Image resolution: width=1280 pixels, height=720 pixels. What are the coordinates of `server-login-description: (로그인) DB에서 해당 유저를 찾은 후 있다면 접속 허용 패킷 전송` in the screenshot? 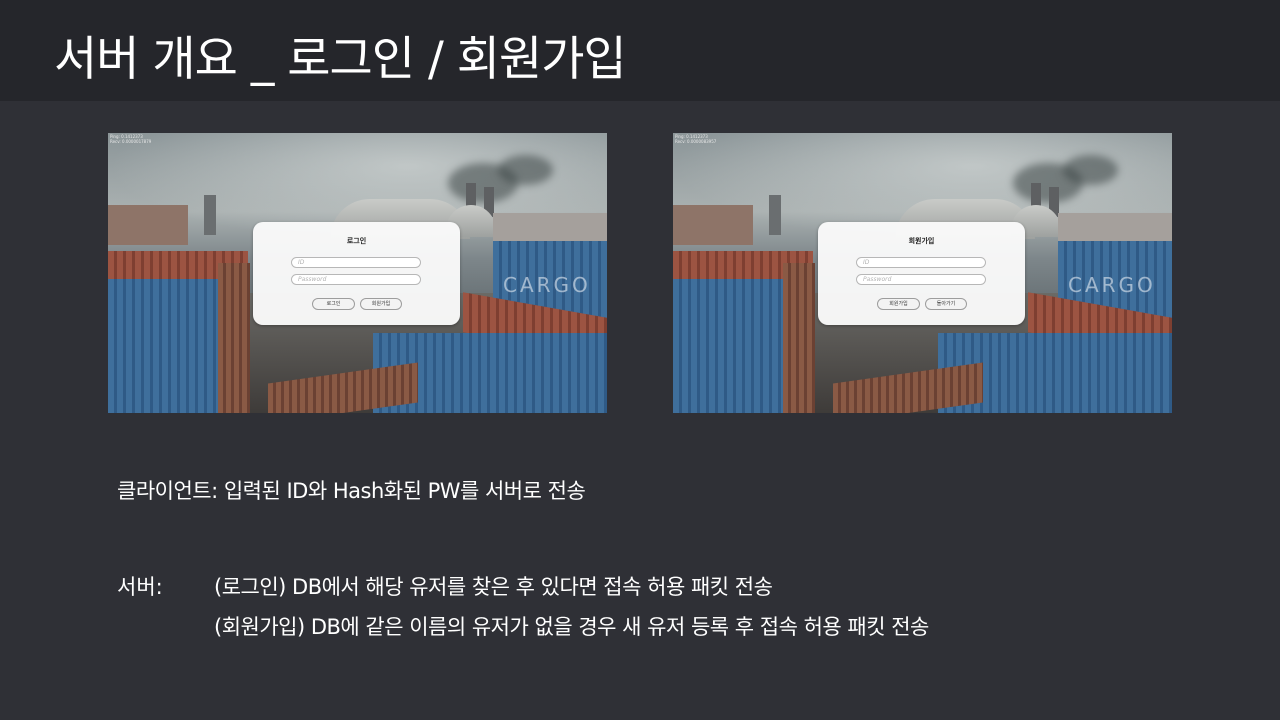 It's located at (493, 587).